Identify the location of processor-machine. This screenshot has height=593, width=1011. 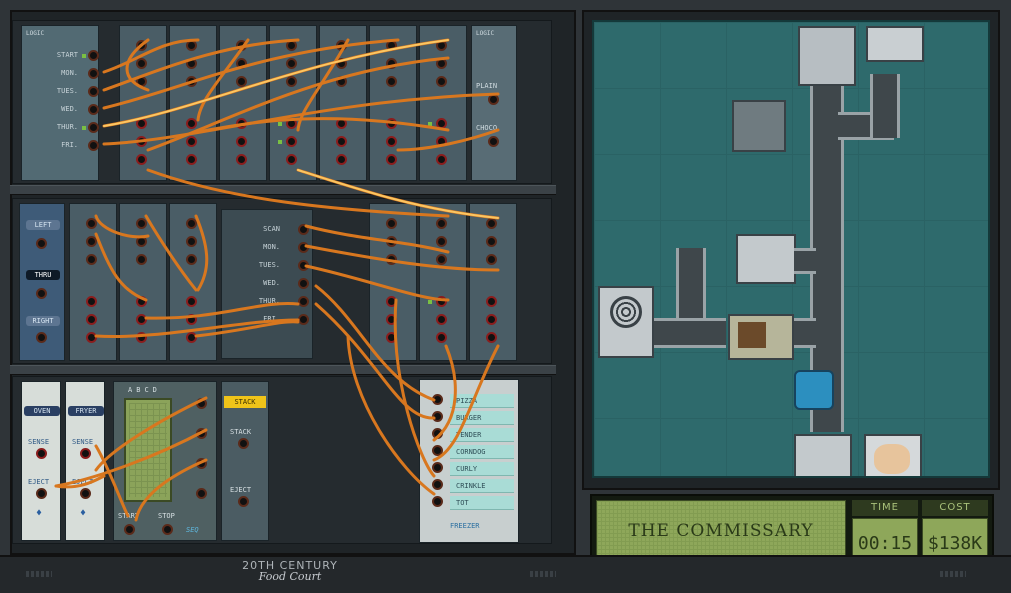
(759, 126).